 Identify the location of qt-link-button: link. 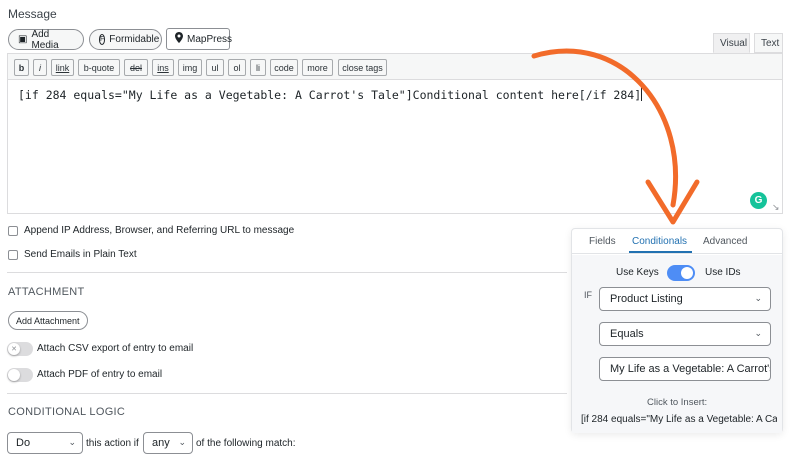
(62, 67).